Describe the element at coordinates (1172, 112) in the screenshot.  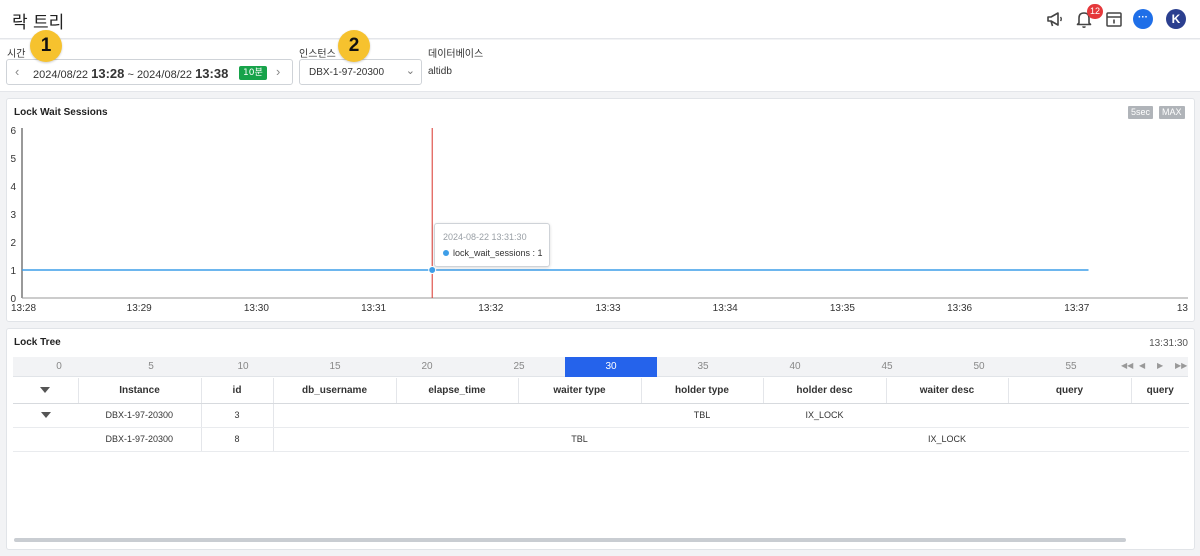
I see `aggregate-chip: MAX` at that location.